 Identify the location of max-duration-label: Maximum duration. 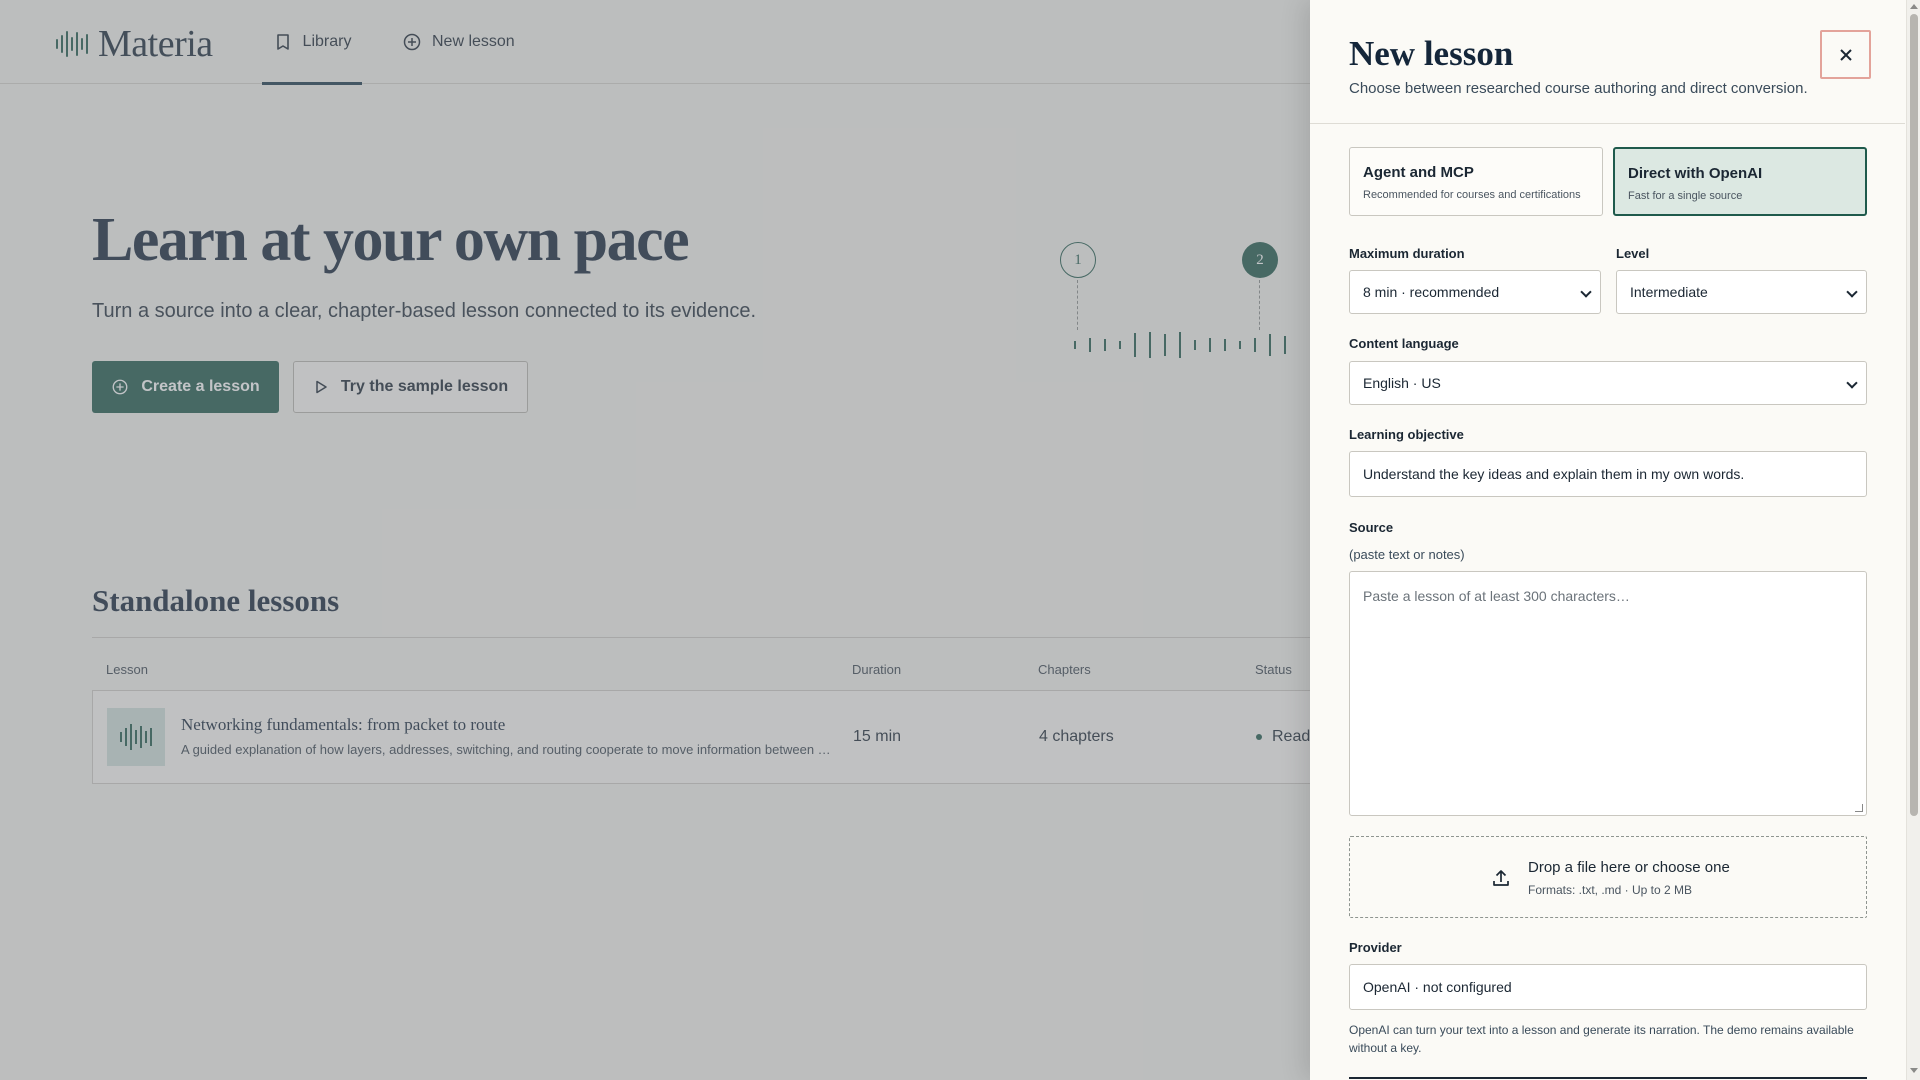
(1407, 253).